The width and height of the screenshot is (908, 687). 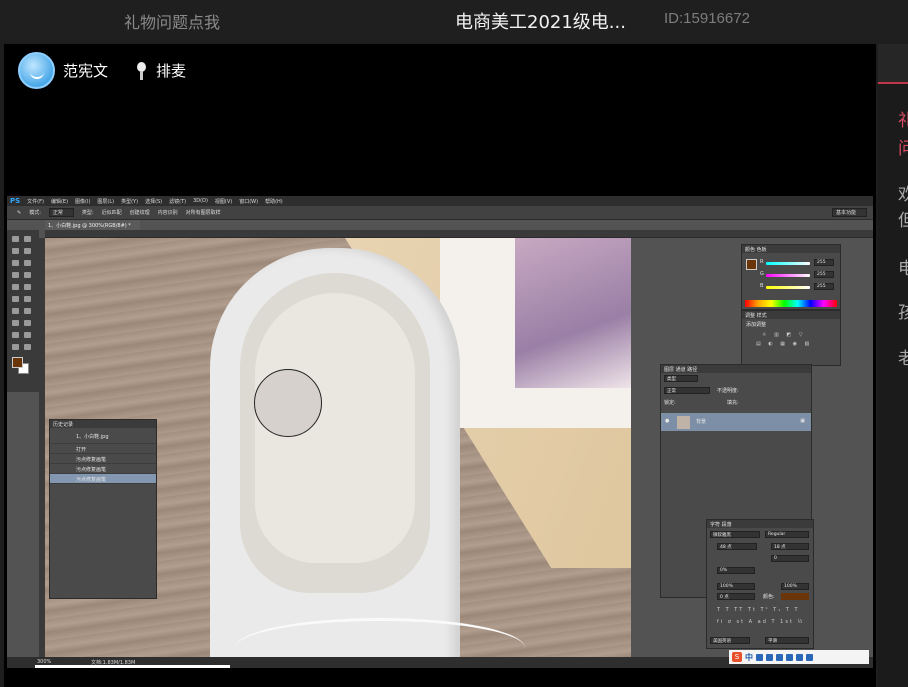 What do you see at coordinates (736, 422) in the screenshot?
I see `layer-row-background: ● 背景 ▣` at bounding box center [736, 422].